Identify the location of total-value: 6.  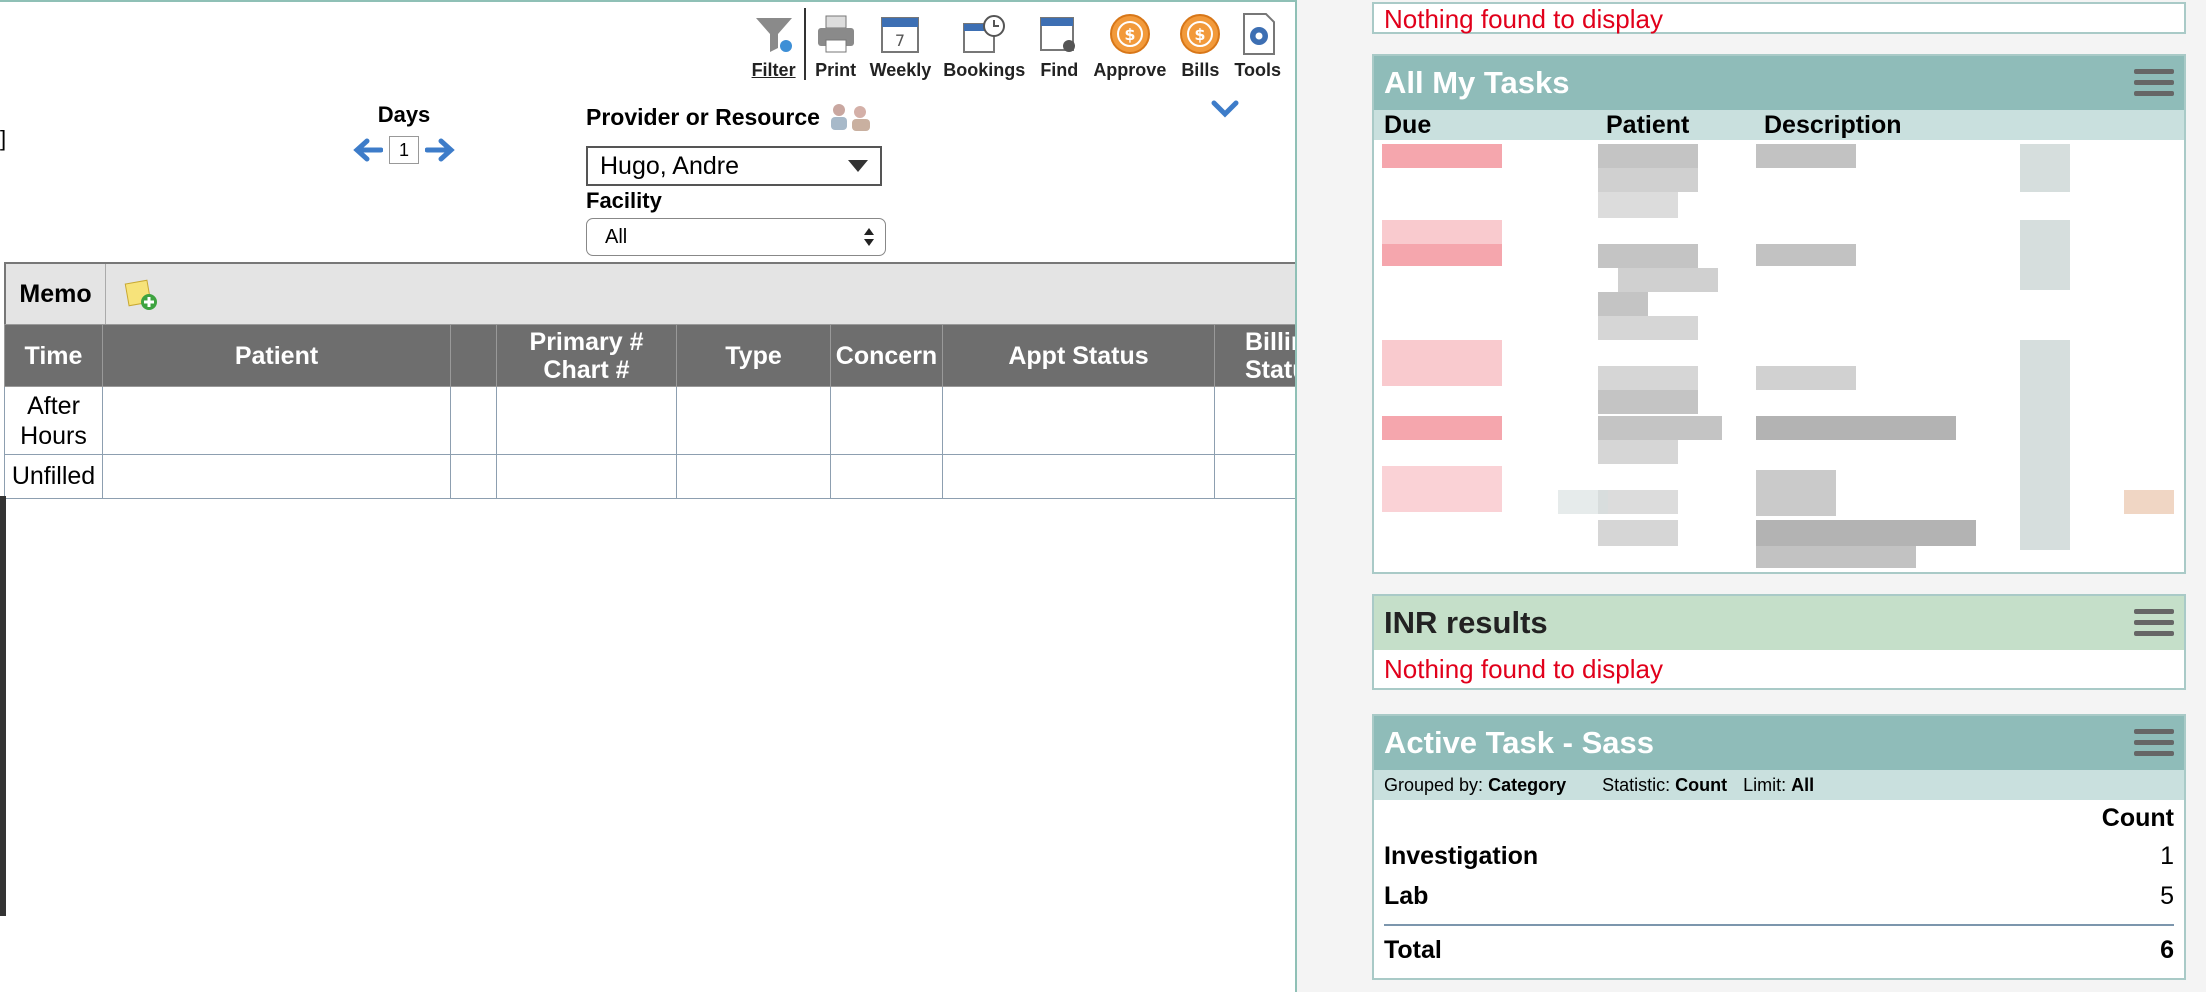
(2167, 949).